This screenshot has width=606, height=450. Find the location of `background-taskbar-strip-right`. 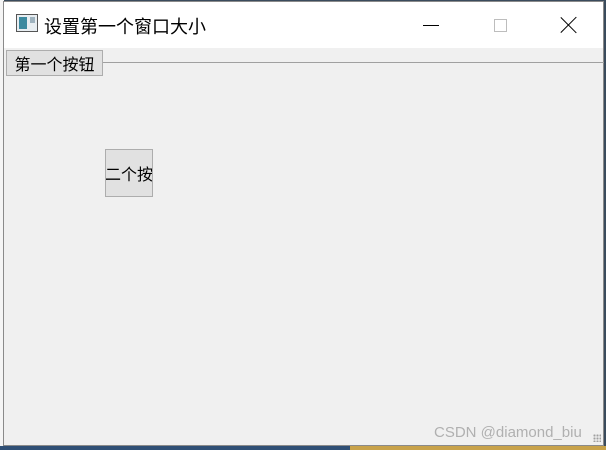

background-taskbar-strip-right is located at coordinates (478, 448).